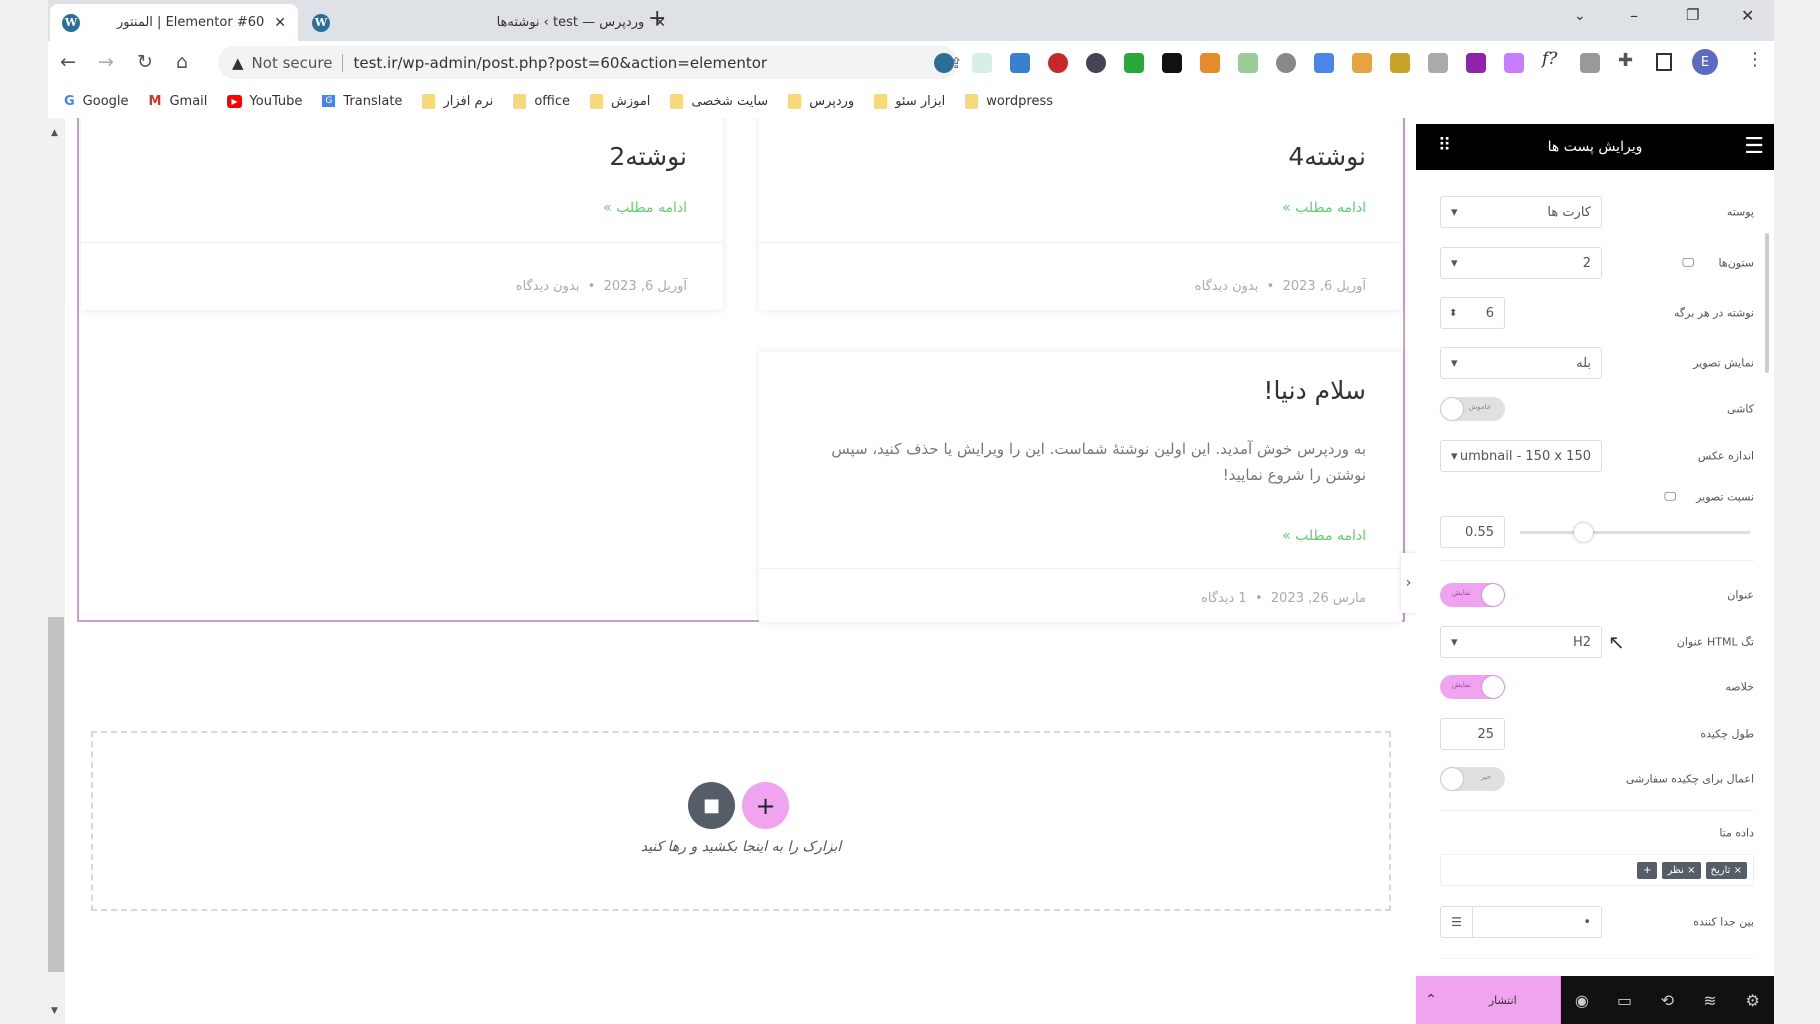  What do you see at coordinates (1521, 263) in the screenshot?
I see `columns-select: ▾ 2` at bounding box center [1521, 263].